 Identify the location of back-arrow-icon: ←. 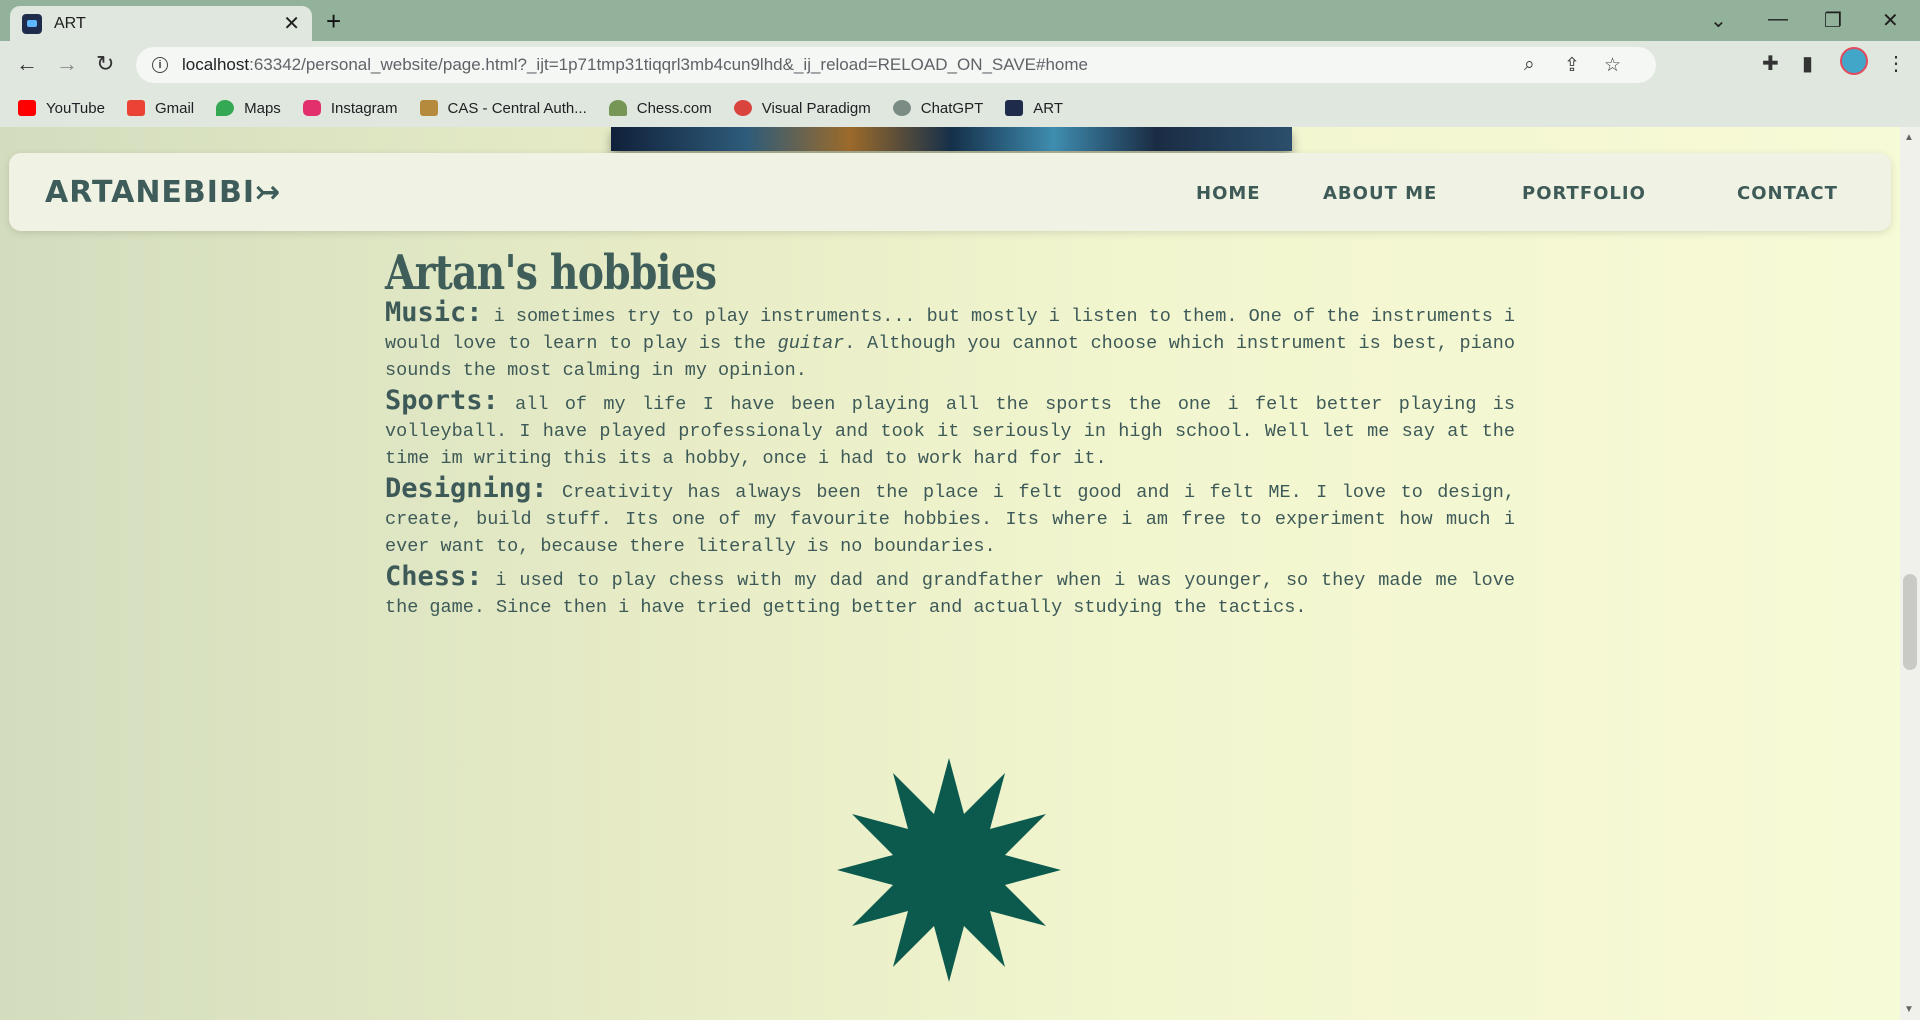
(27, 64).